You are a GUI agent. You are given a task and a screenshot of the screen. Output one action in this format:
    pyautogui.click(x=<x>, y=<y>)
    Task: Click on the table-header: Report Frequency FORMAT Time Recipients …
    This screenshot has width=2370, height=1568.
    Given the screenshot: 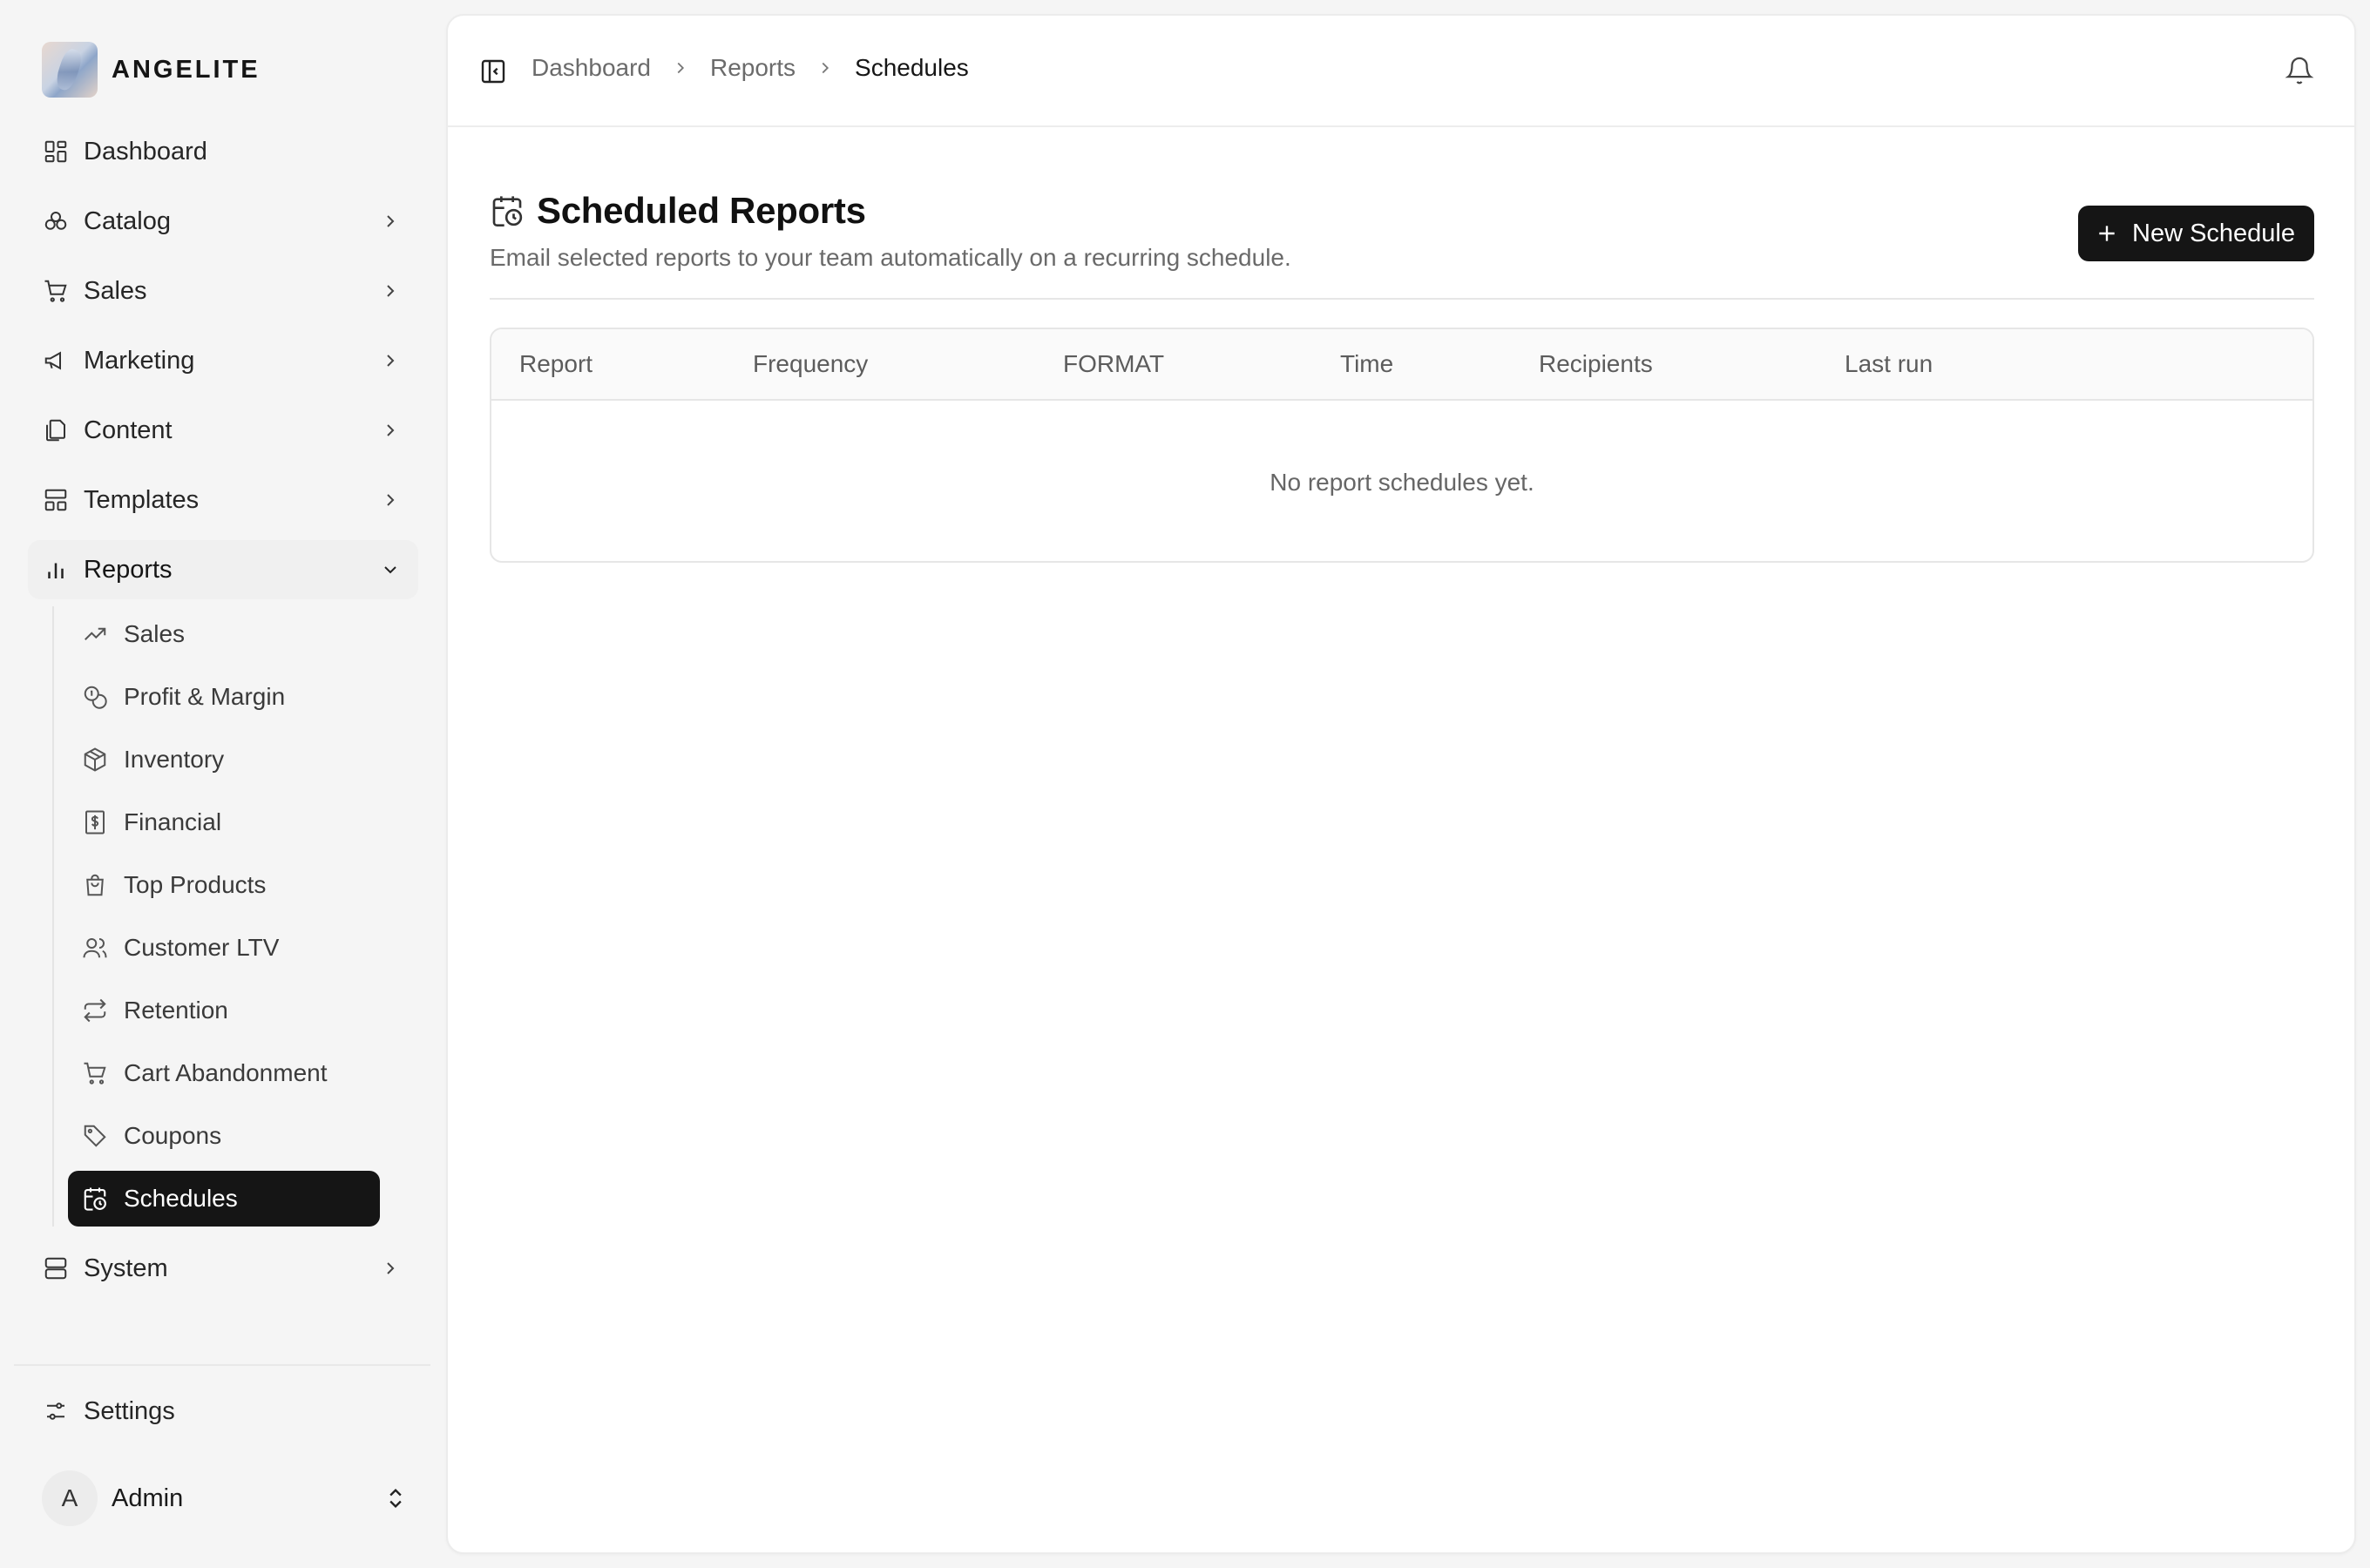 What is the action you would take?
    pyautogui.click(x=1401, y=365)
    